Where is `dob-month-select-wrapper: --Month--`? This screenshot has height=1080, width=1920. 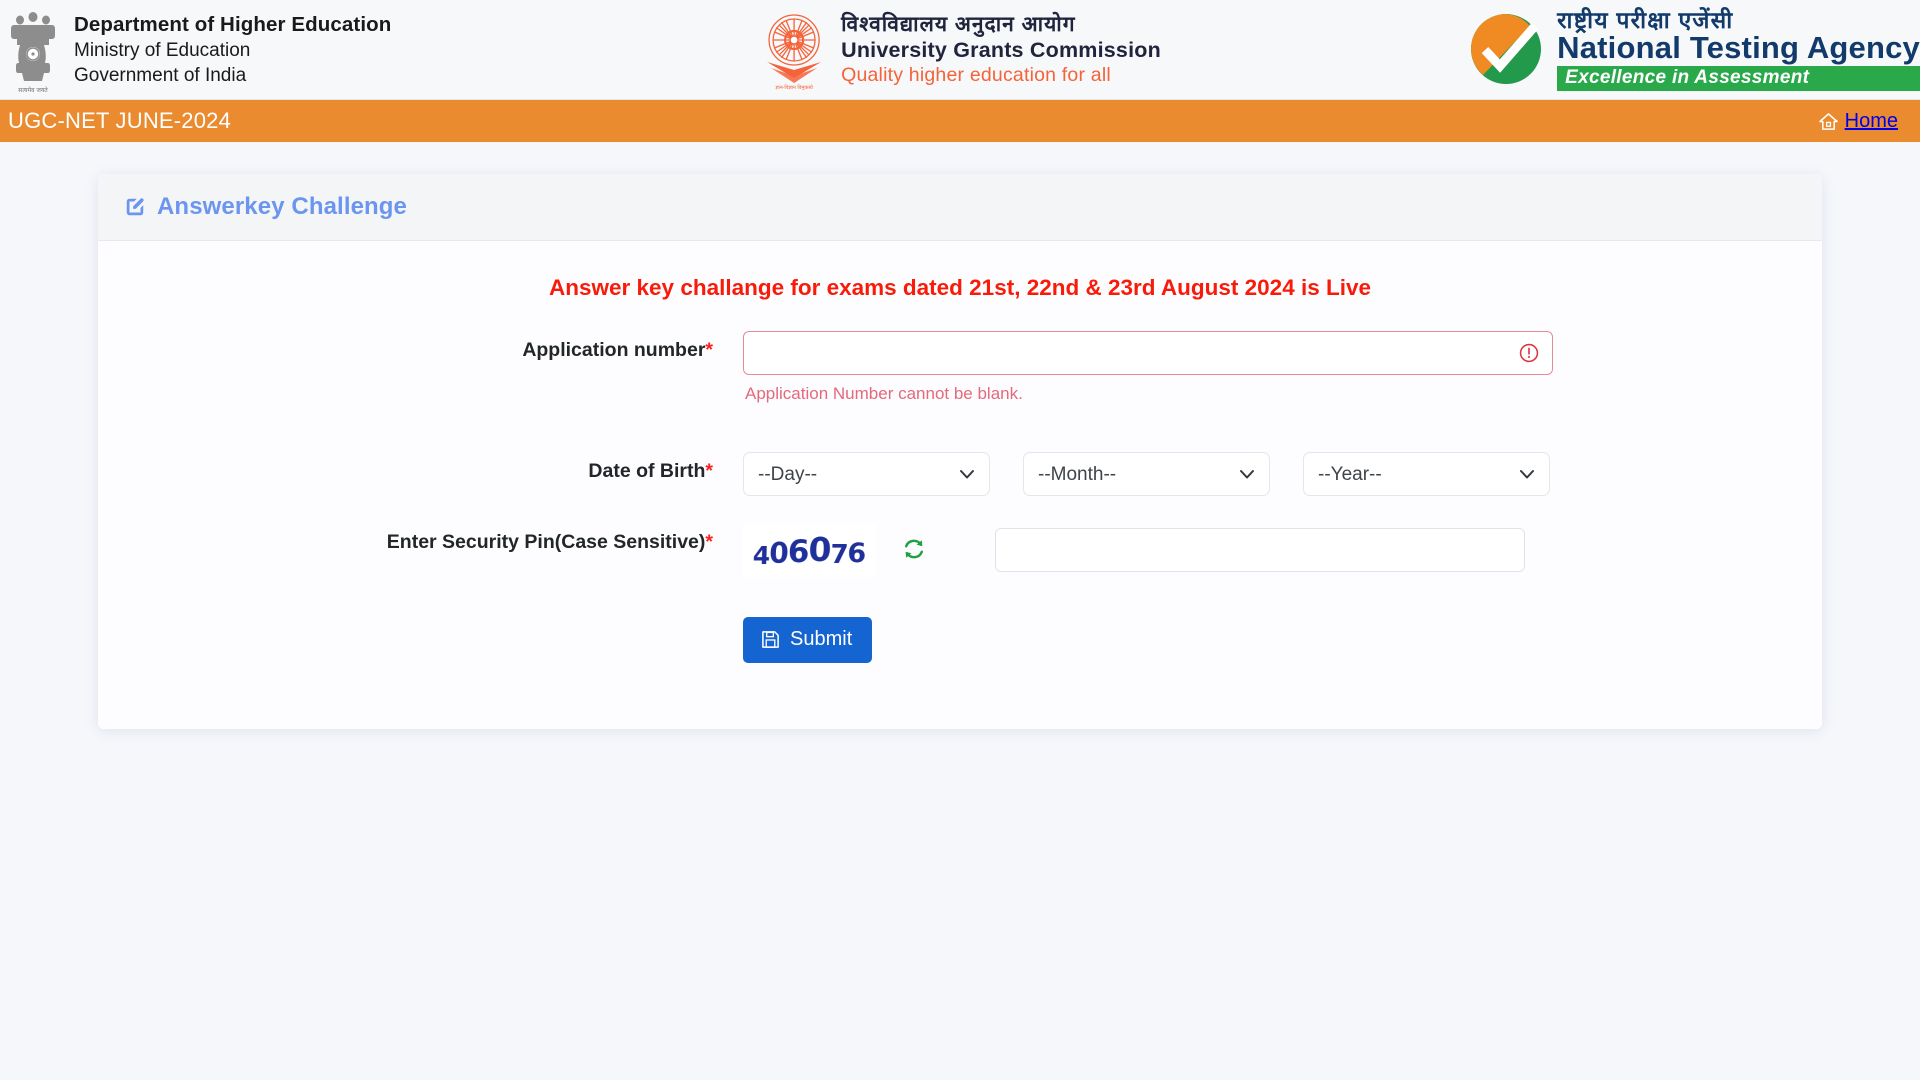
dob-month-select-wrapper: --Month-- is located at coordinates (1146, 474).